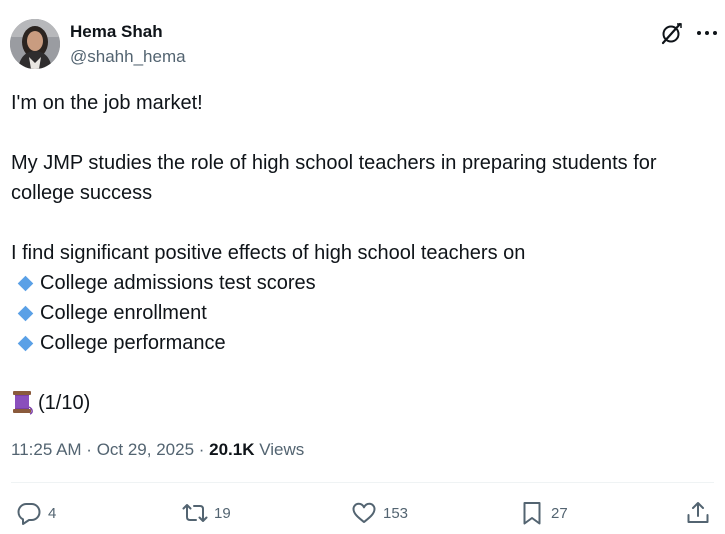 The height and width of the screenshot is (534, 725). What do you see at coordinates (222, 513) in the screenshot?
I see `repost-count: 19` at bounding box center [222, 513].